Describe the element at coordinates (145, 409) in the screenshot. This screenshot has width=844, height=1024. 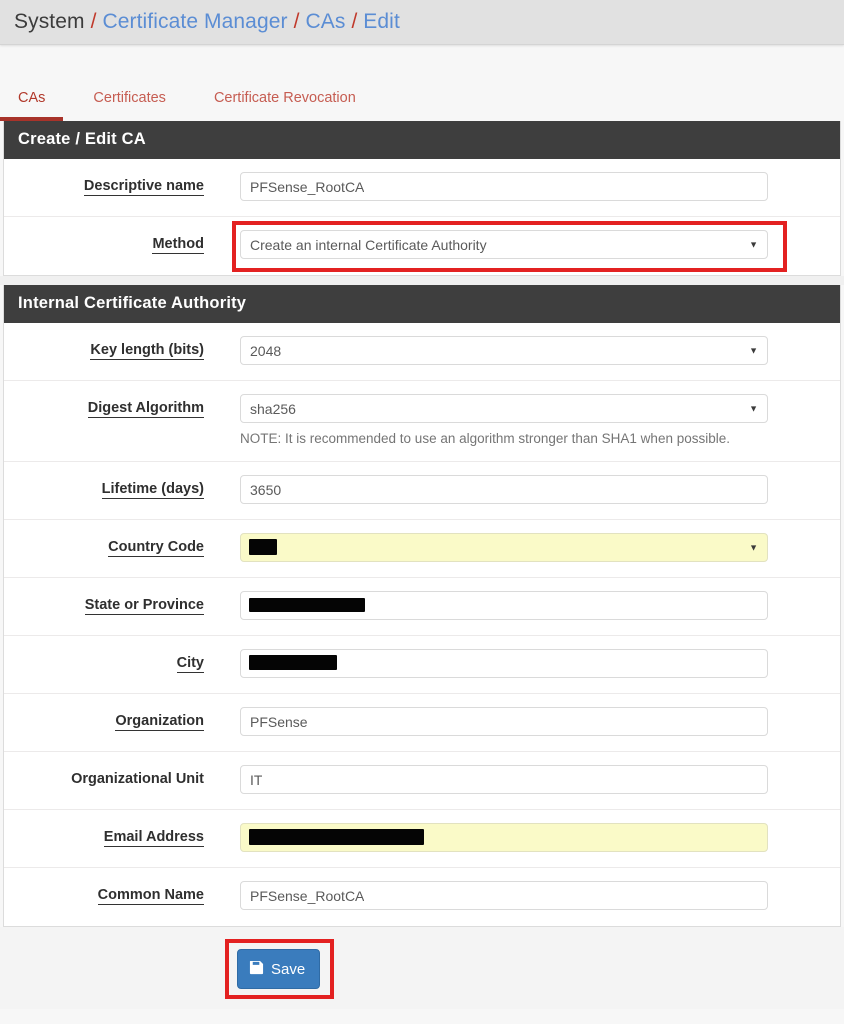
I see `label-digest-algorithm-text: Digest Algorithm` at that location.